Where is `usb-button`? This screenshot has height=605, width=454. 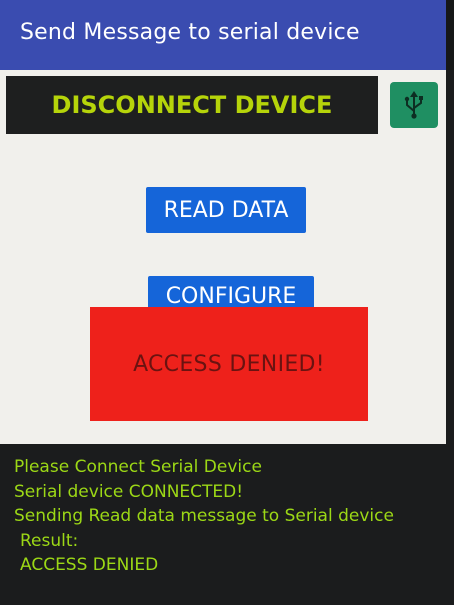 usb-button is located at coordinates (414, 105).